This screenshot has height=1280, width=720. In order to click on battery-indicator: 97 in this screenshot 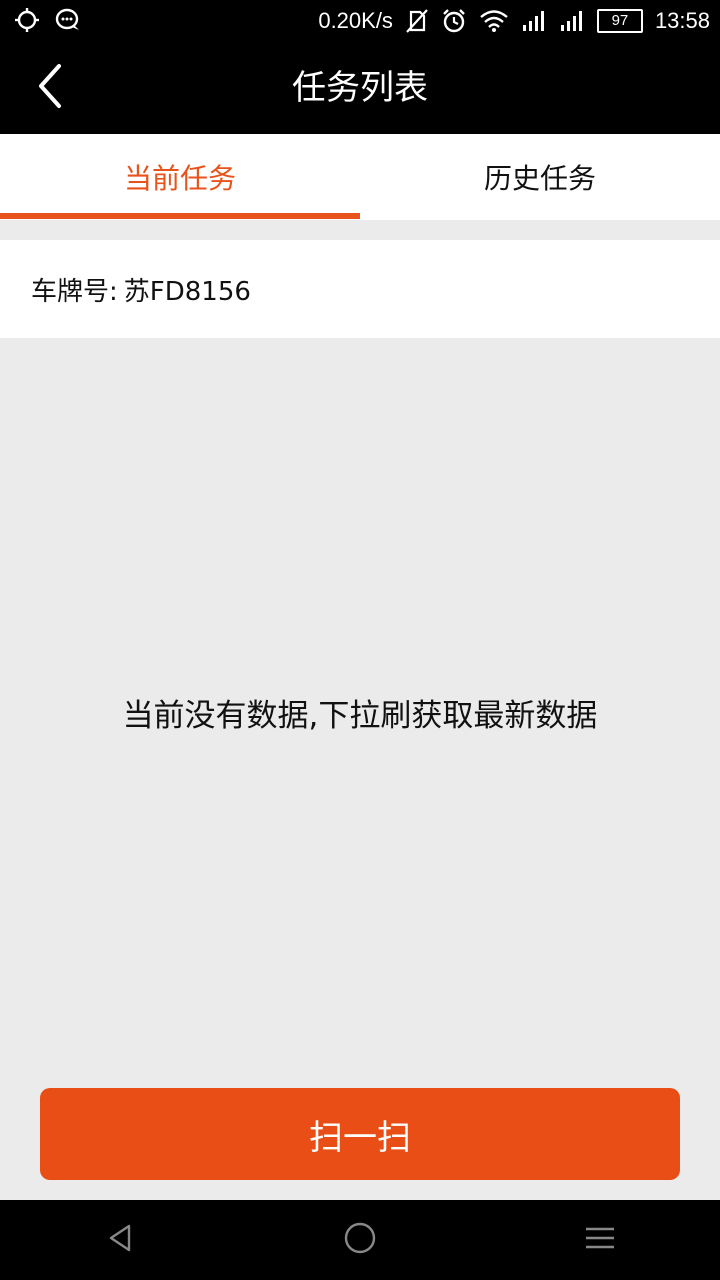, I will do `click(619, 21)`.